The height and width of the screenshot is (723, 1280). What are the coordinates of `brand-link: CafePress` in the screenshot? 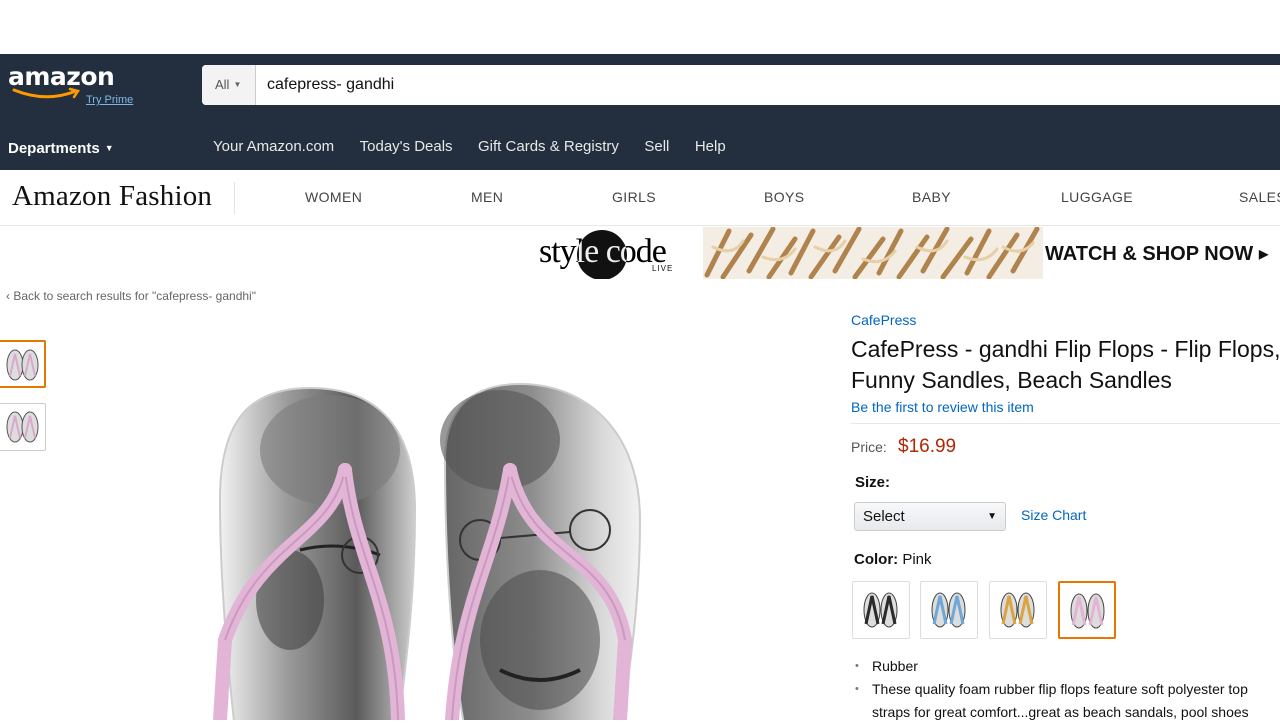 It's located at (883, 320).